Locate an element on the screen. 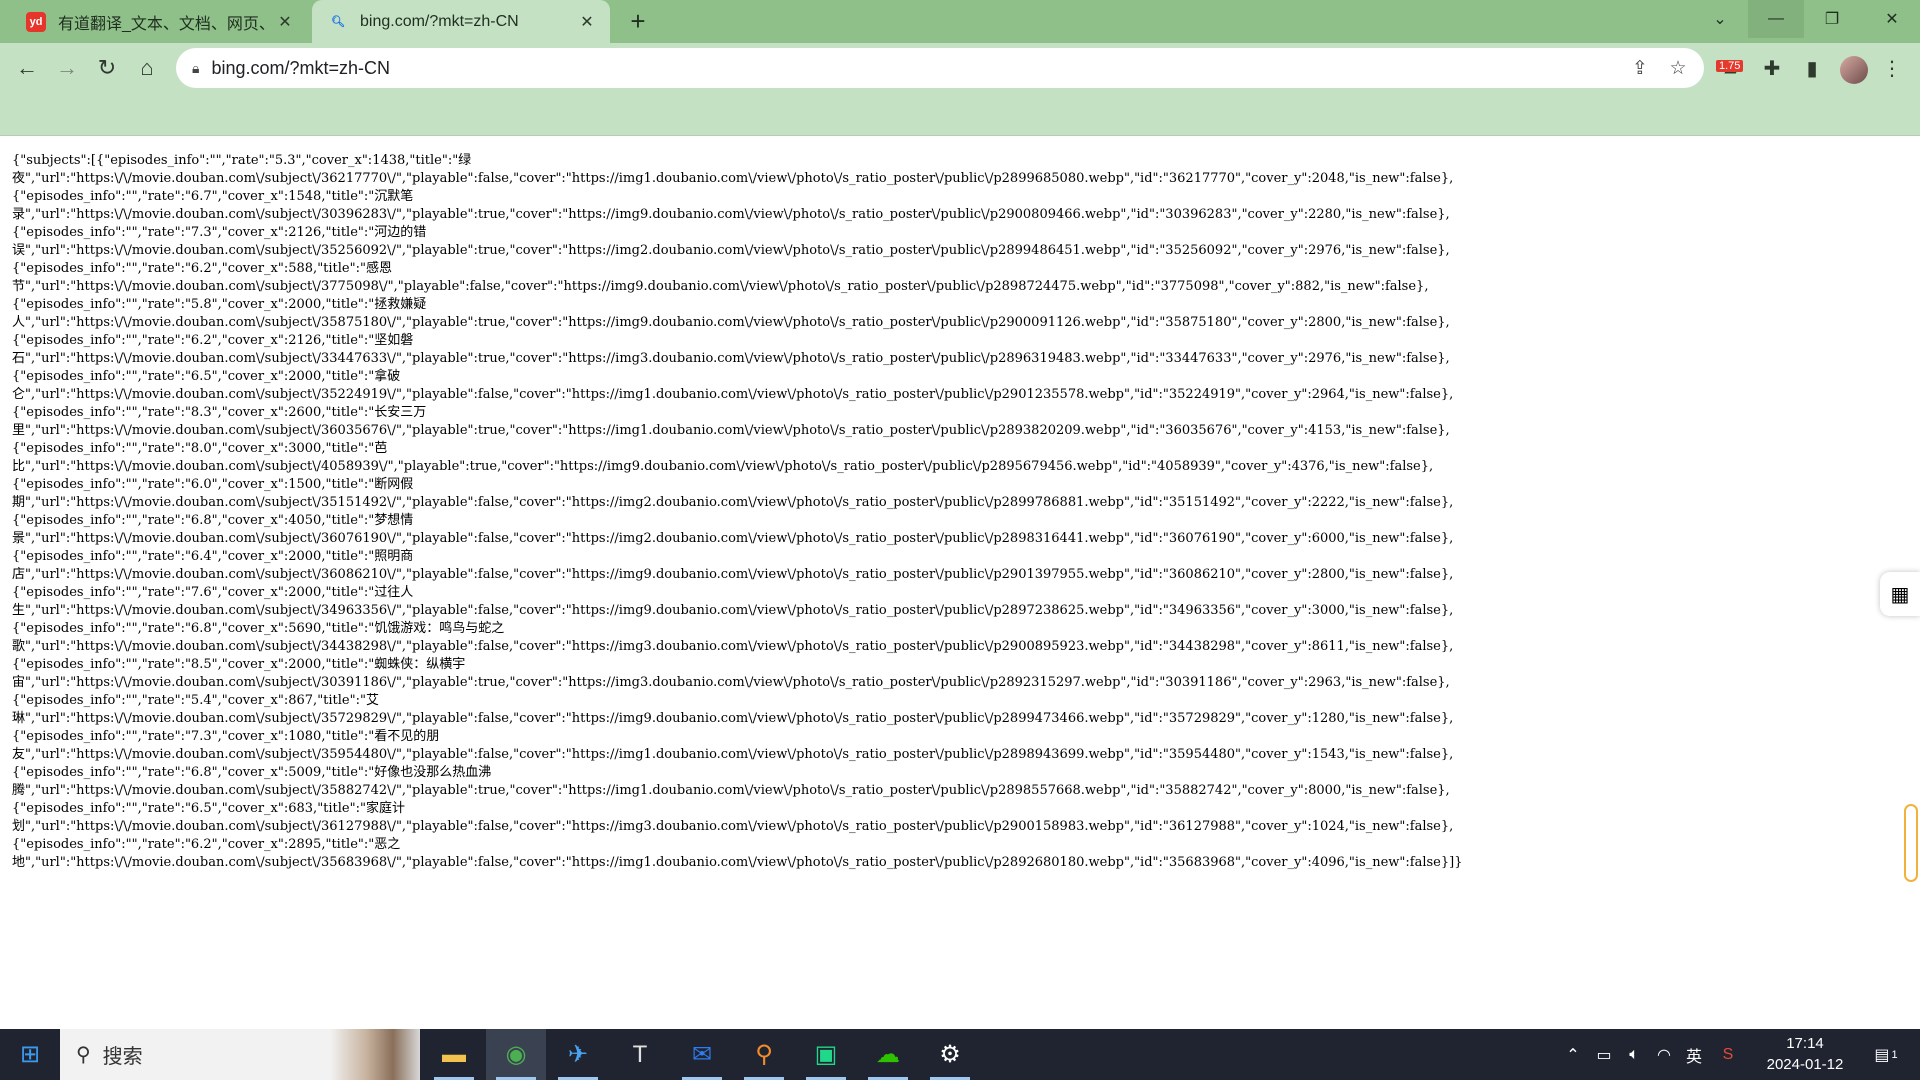  clock: 17:14 2024-01-12 is located at coordinates (1805, 1054).